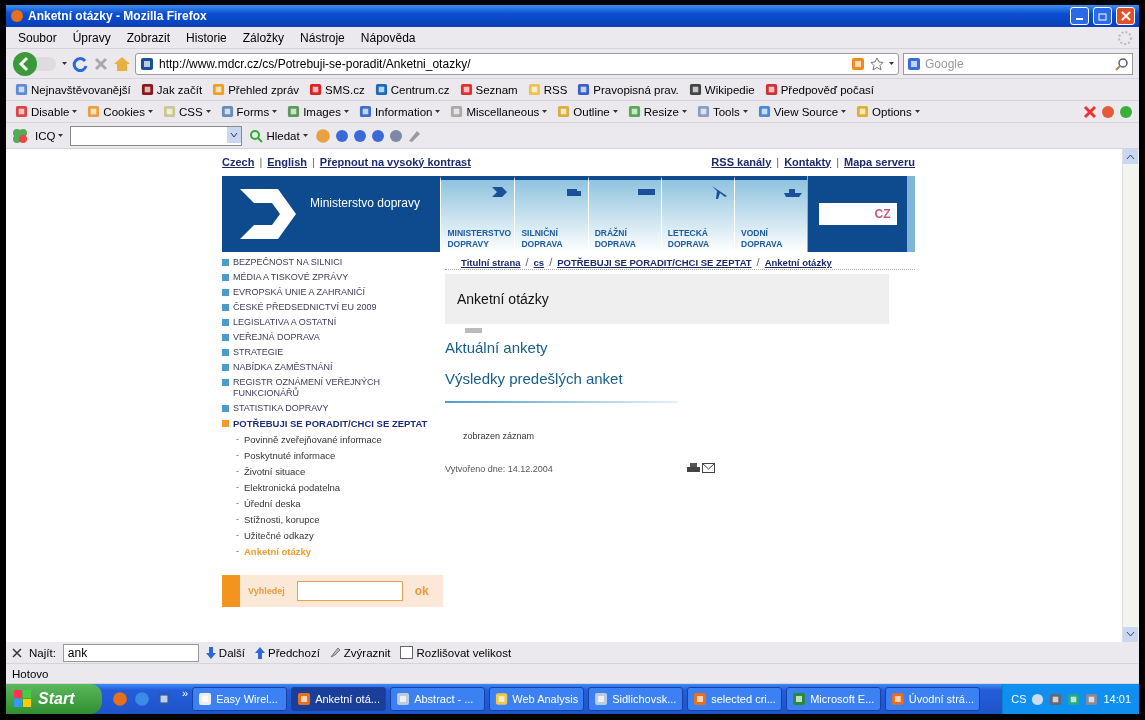 The image size is (1145, 720). What do you see at coordinates (628, 89) in the screenshot?
I see `bookmark: Pravopisná prav.` at bounding box center [628, 89].